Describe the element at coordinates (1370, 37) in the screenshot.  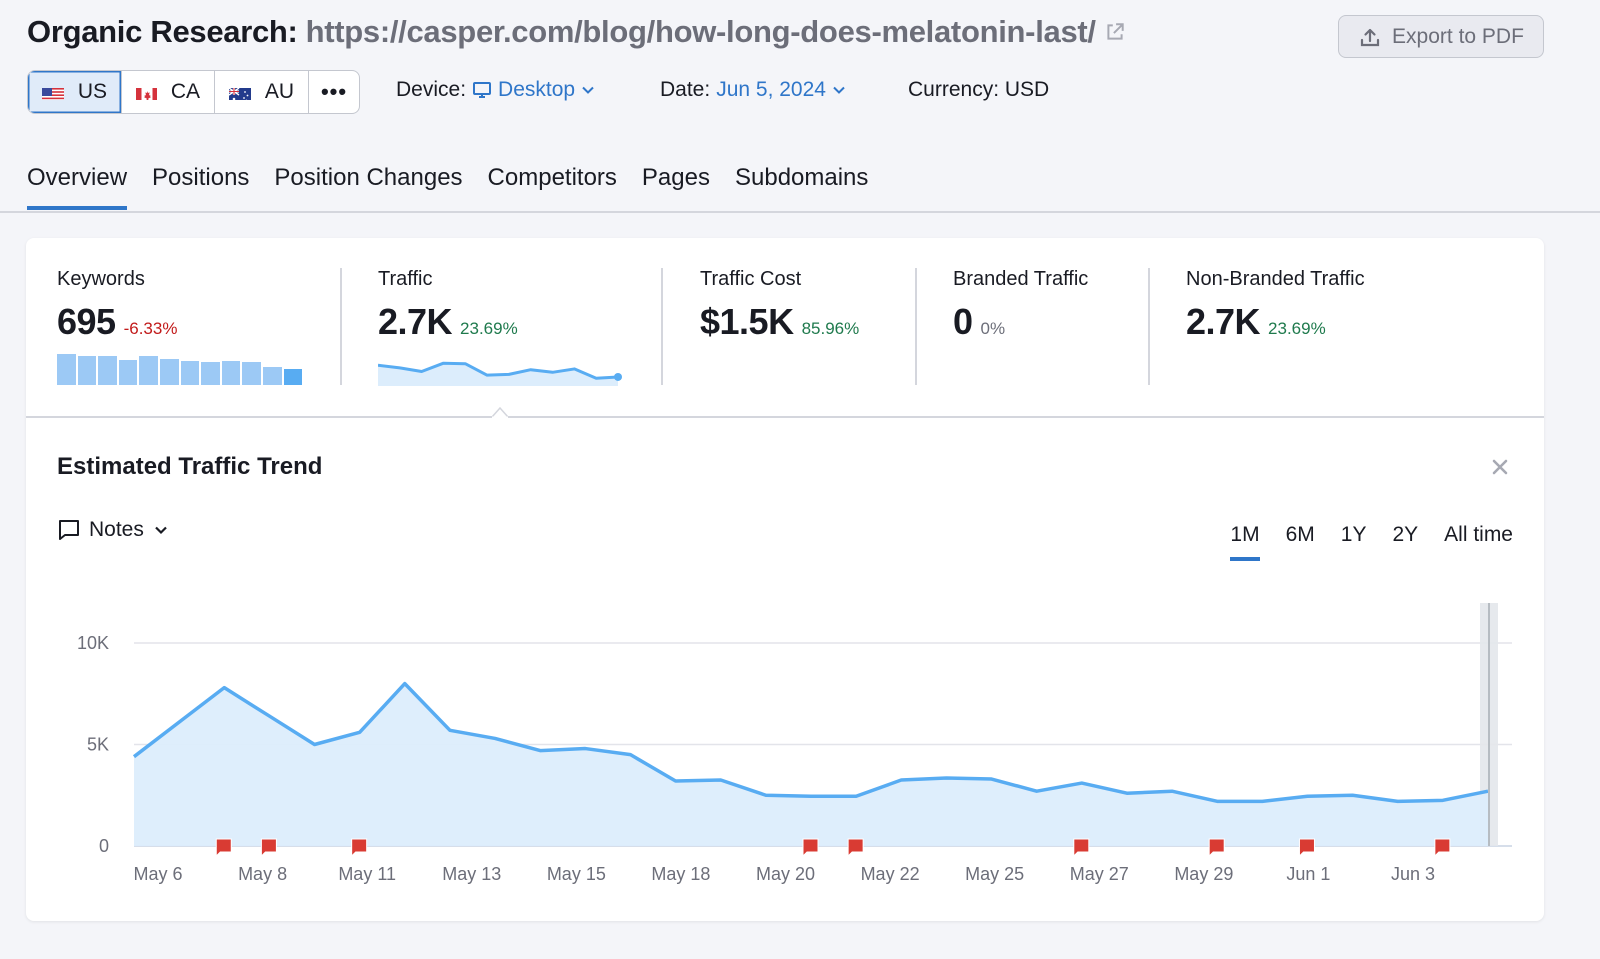
I see `upload-icon` at that location.